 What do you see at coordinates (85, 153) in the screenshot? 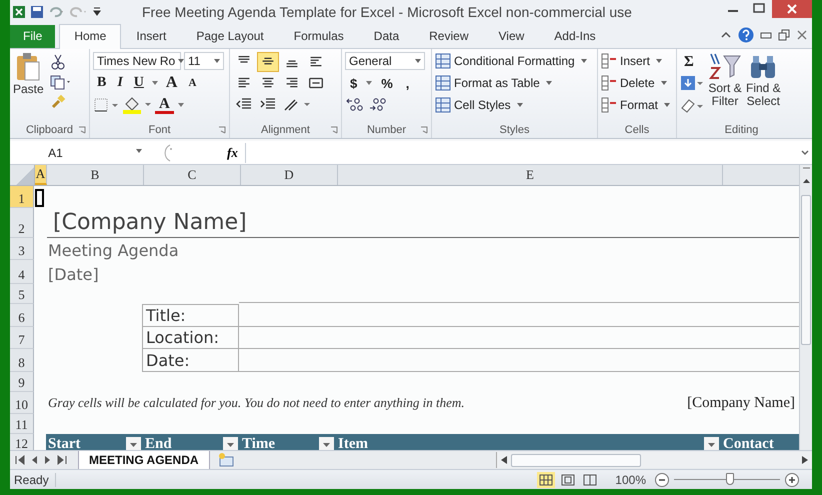
I see `name-box: A1` at bounding box center [85, 153].